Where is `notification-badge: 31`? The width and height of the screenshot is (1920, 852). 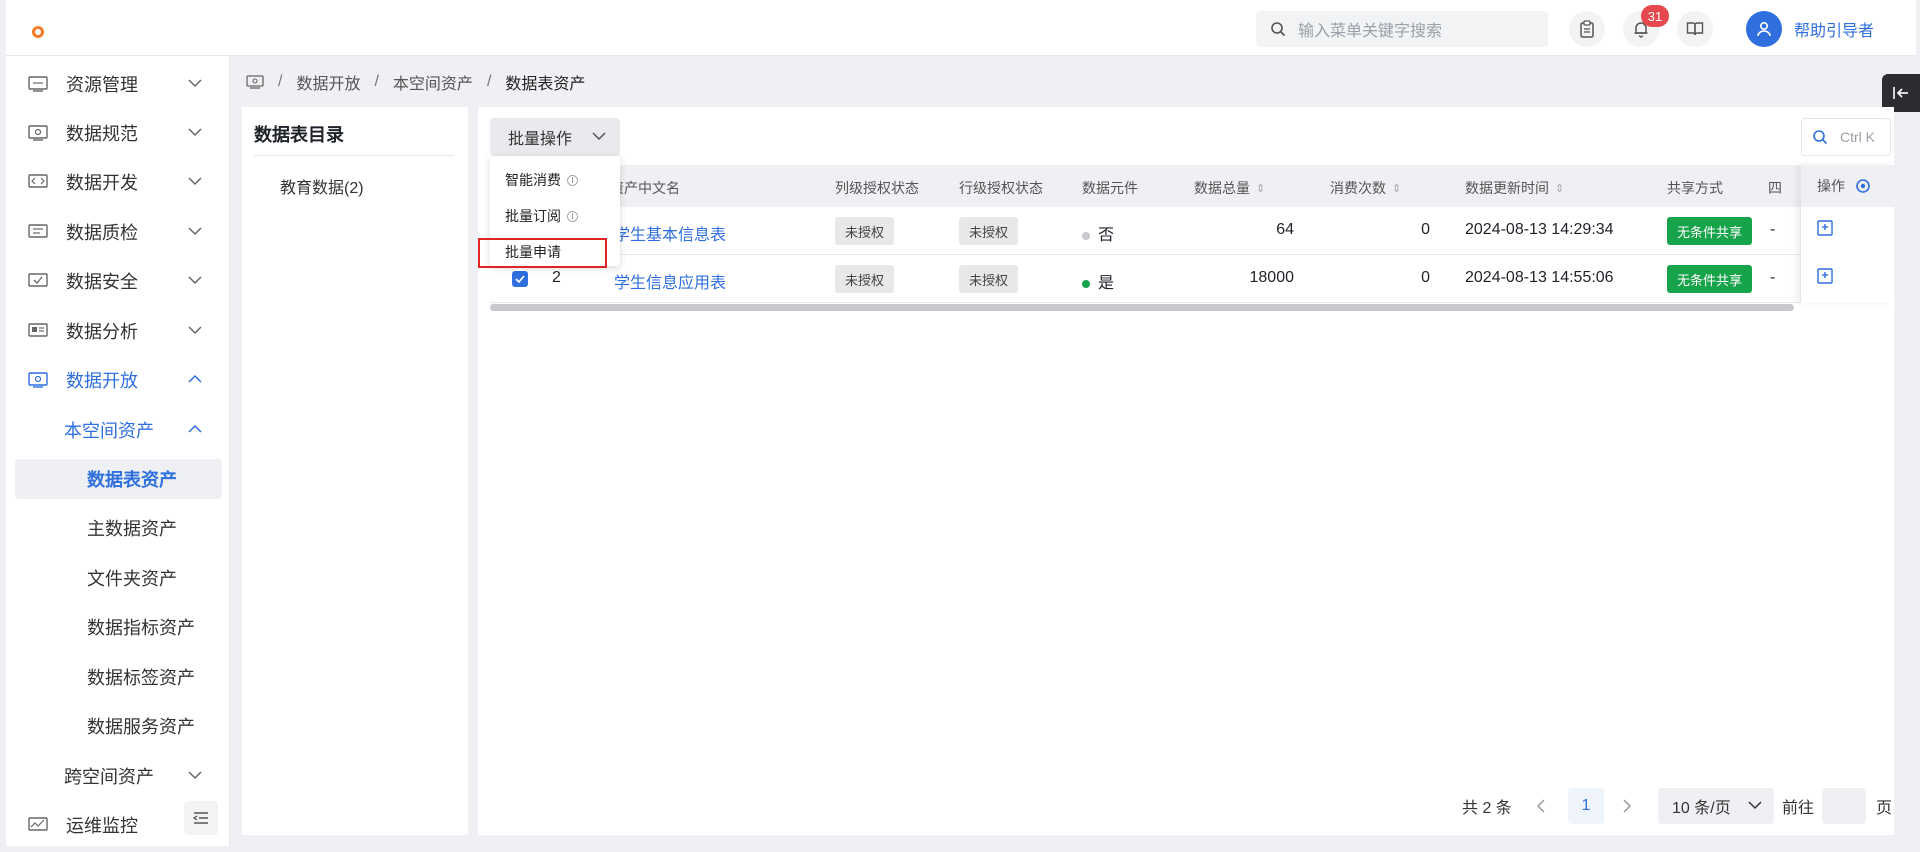
notification-badge: 31 is located at coordinates (1655, 16).